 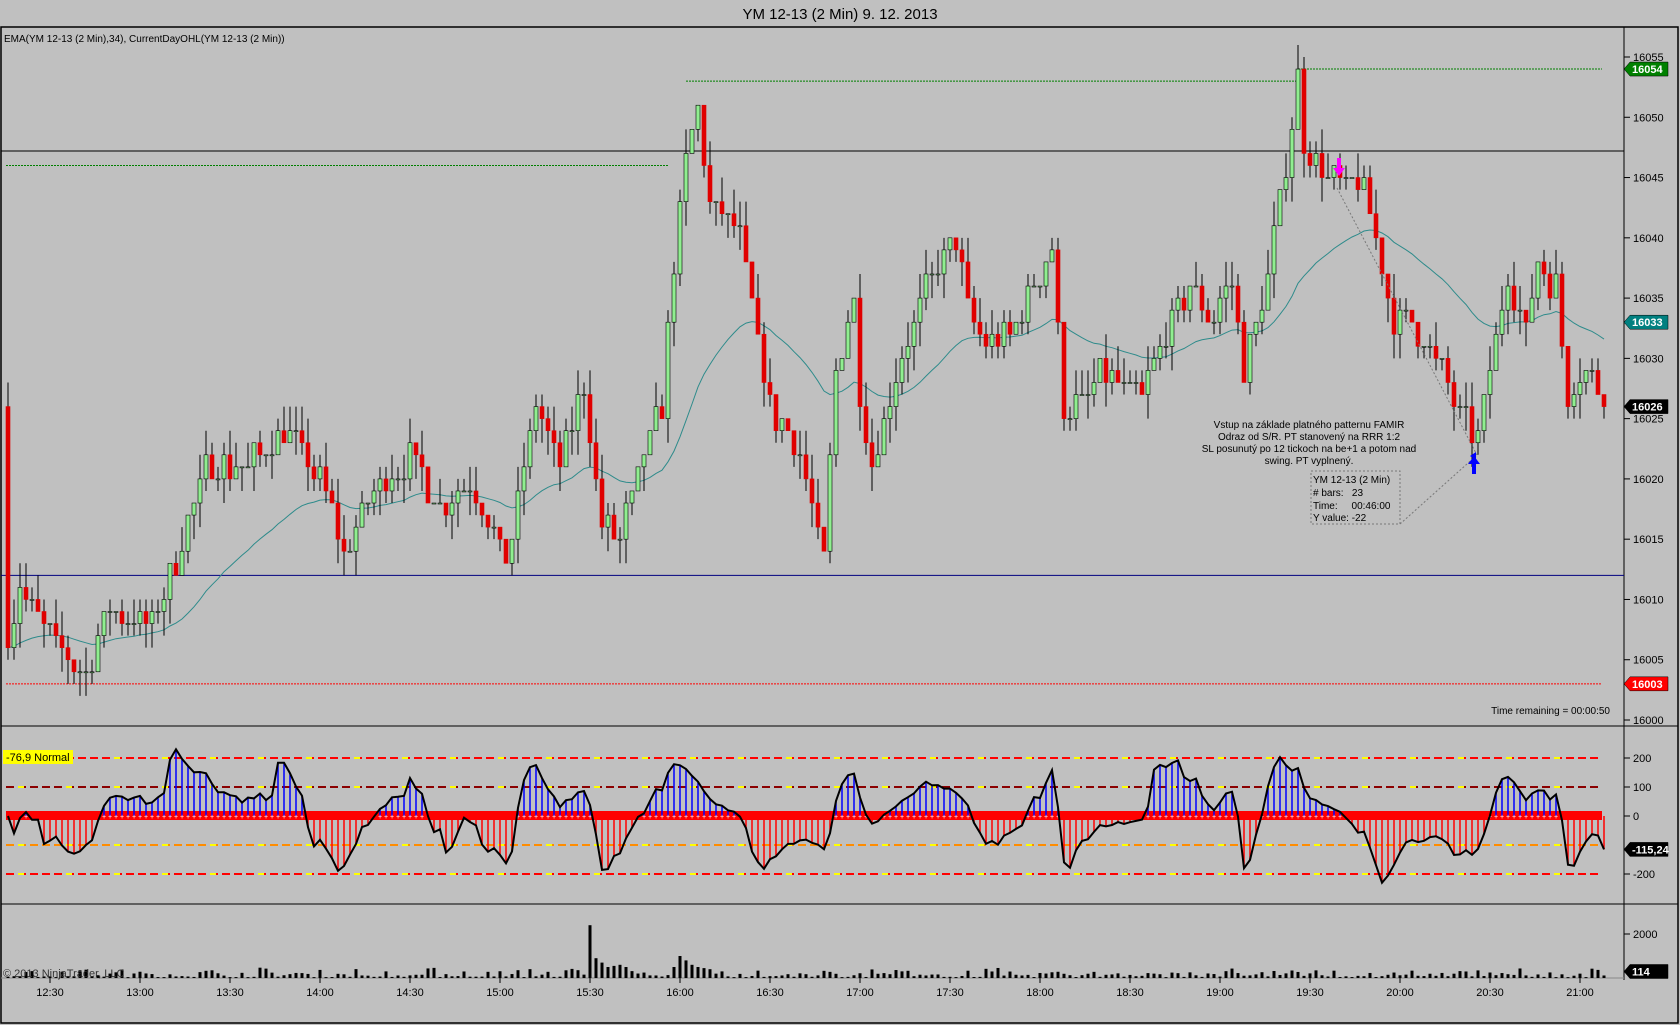 I want to click on x-tick-label: 18:00, so click(x=1040, y=993).